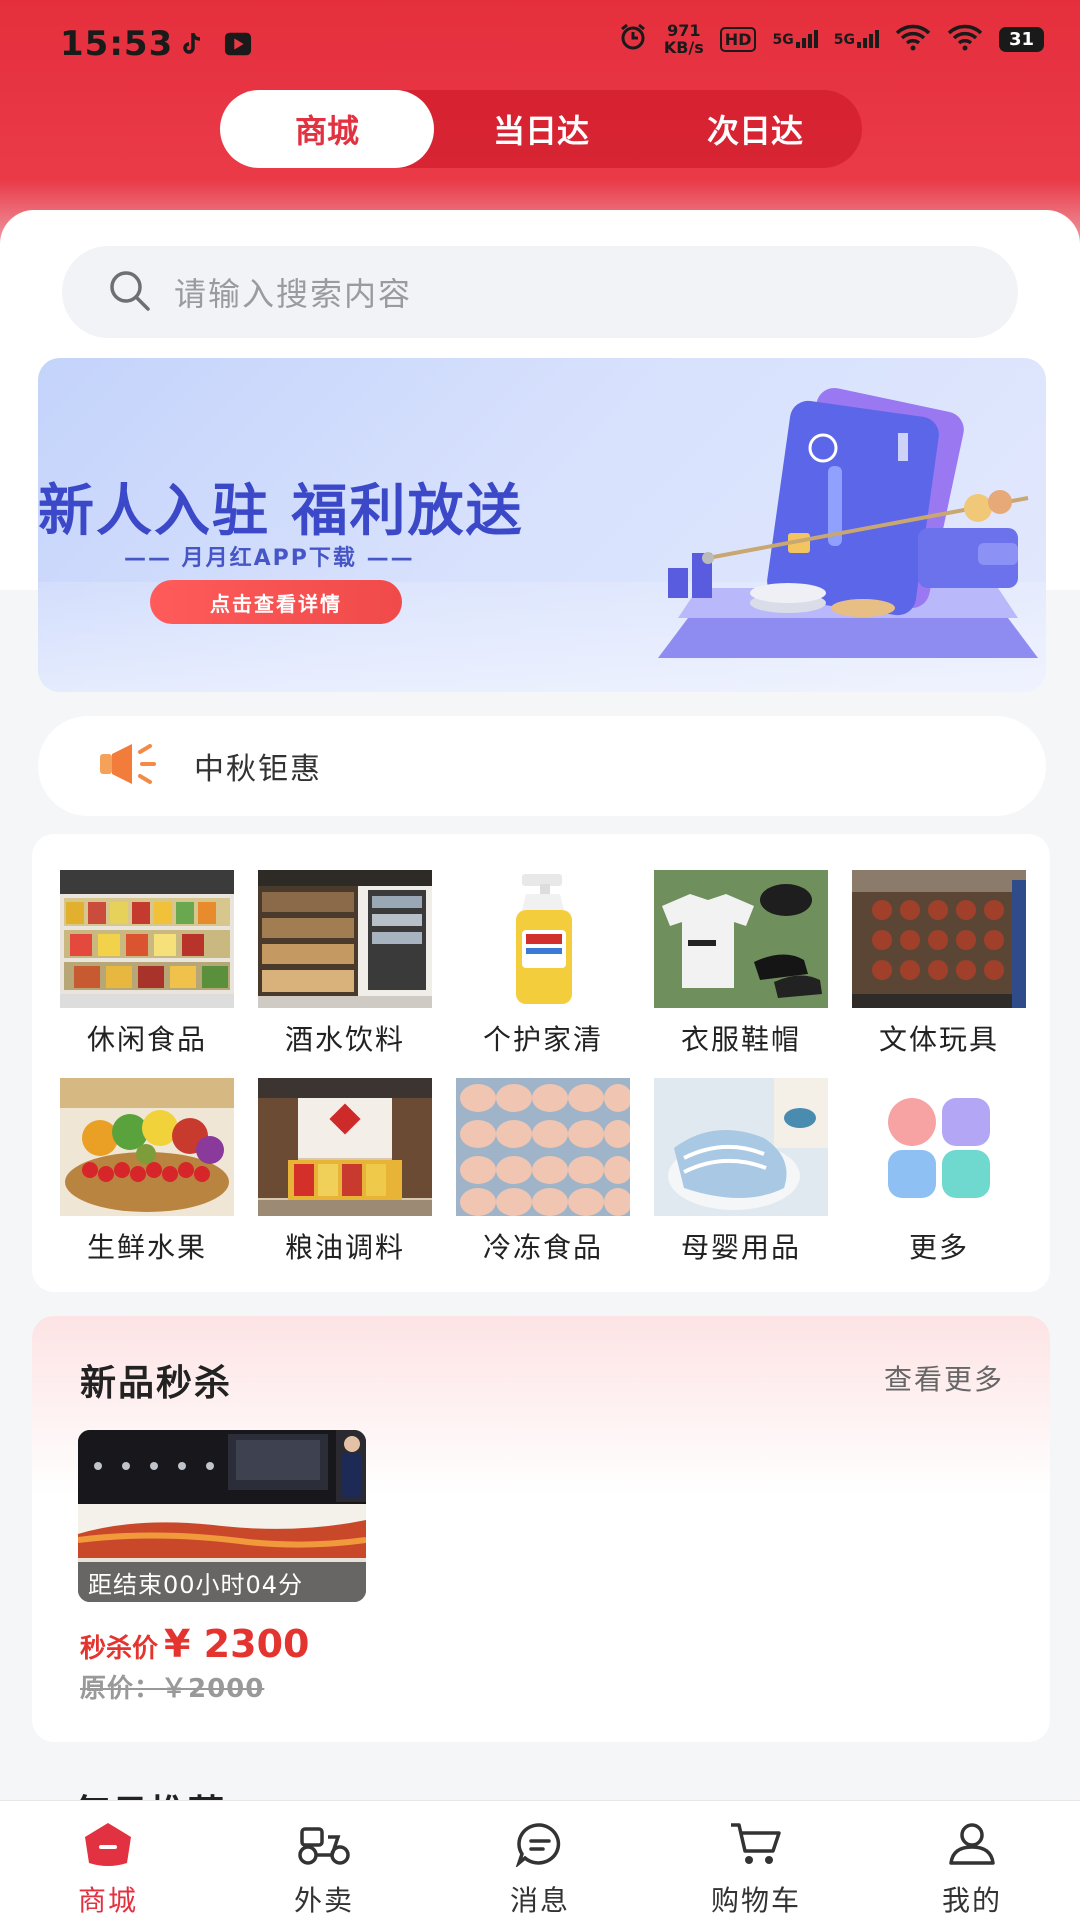 The width and height of the screenshot is (1080, 1920). What do you see at coordinates (324, 1846) in the screenshot?
I see `scooter-icon` at bounding box center [324, 1846].